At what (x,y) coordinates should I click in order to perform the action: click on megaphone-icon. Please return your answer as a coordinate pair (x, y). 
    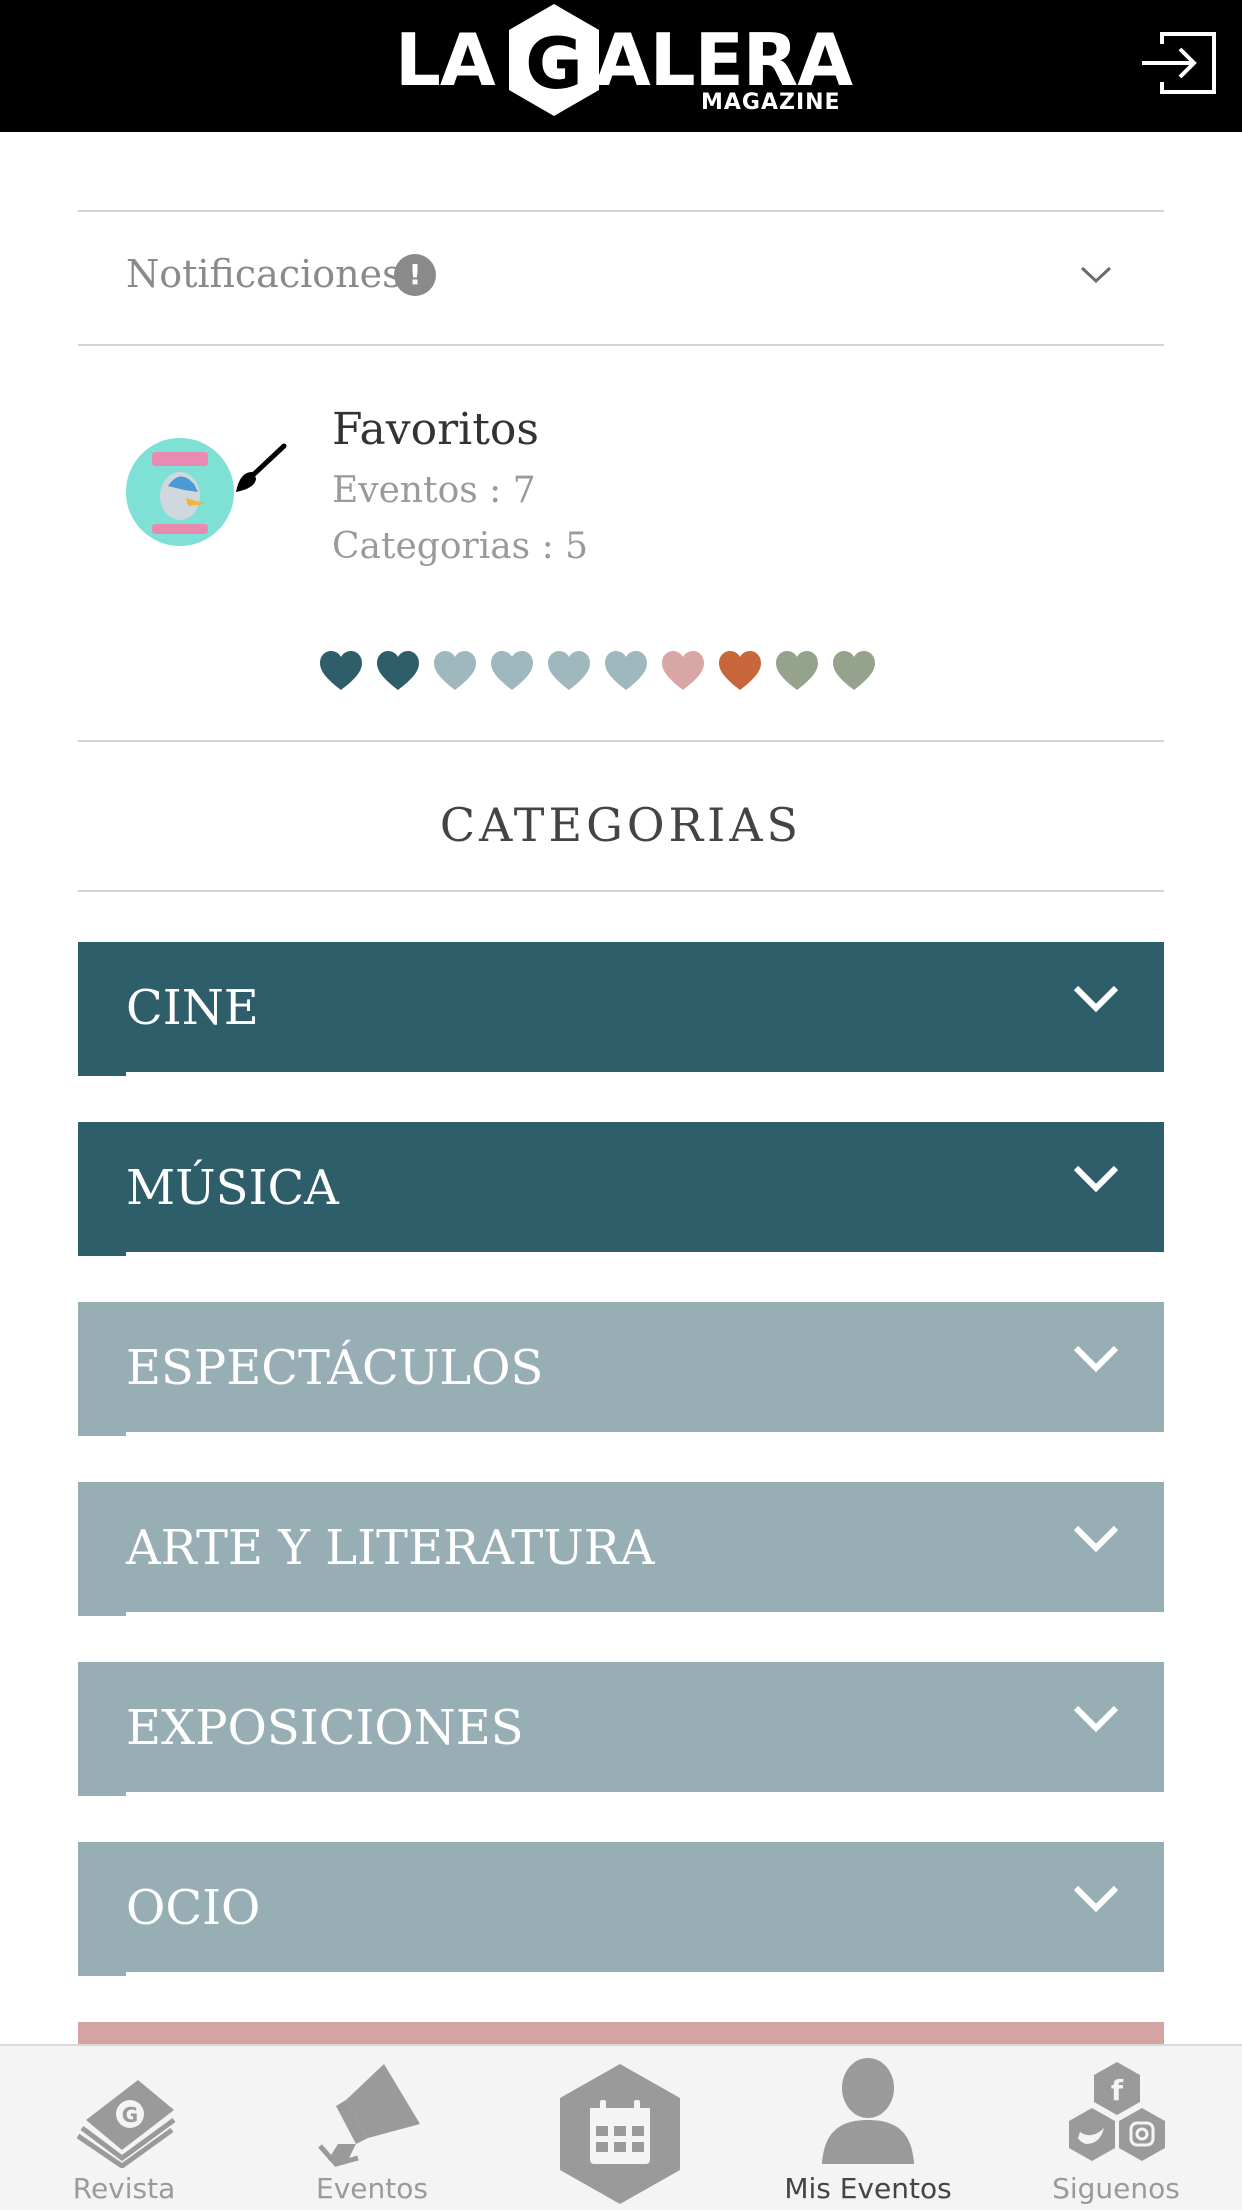
    Looking at the image, I should click on (369, 2115).